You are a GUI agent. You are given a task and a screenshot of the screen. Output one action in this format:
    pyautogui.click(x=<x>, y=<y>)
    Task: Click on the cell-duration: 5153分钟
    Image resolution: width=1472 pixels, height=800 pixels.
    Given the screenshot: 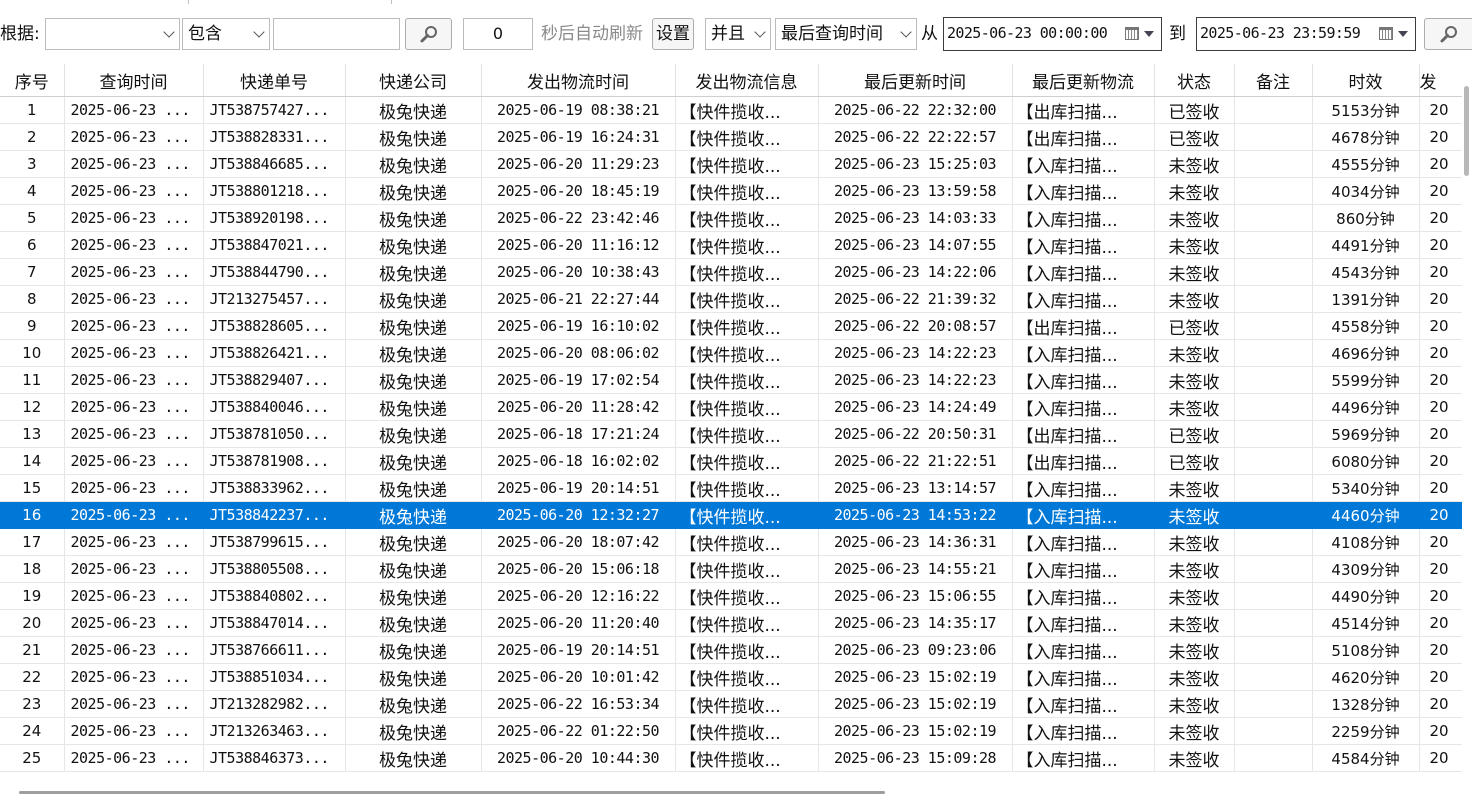 What is the action you would take?
    pyautogui.click(x=1366, y=110)
    